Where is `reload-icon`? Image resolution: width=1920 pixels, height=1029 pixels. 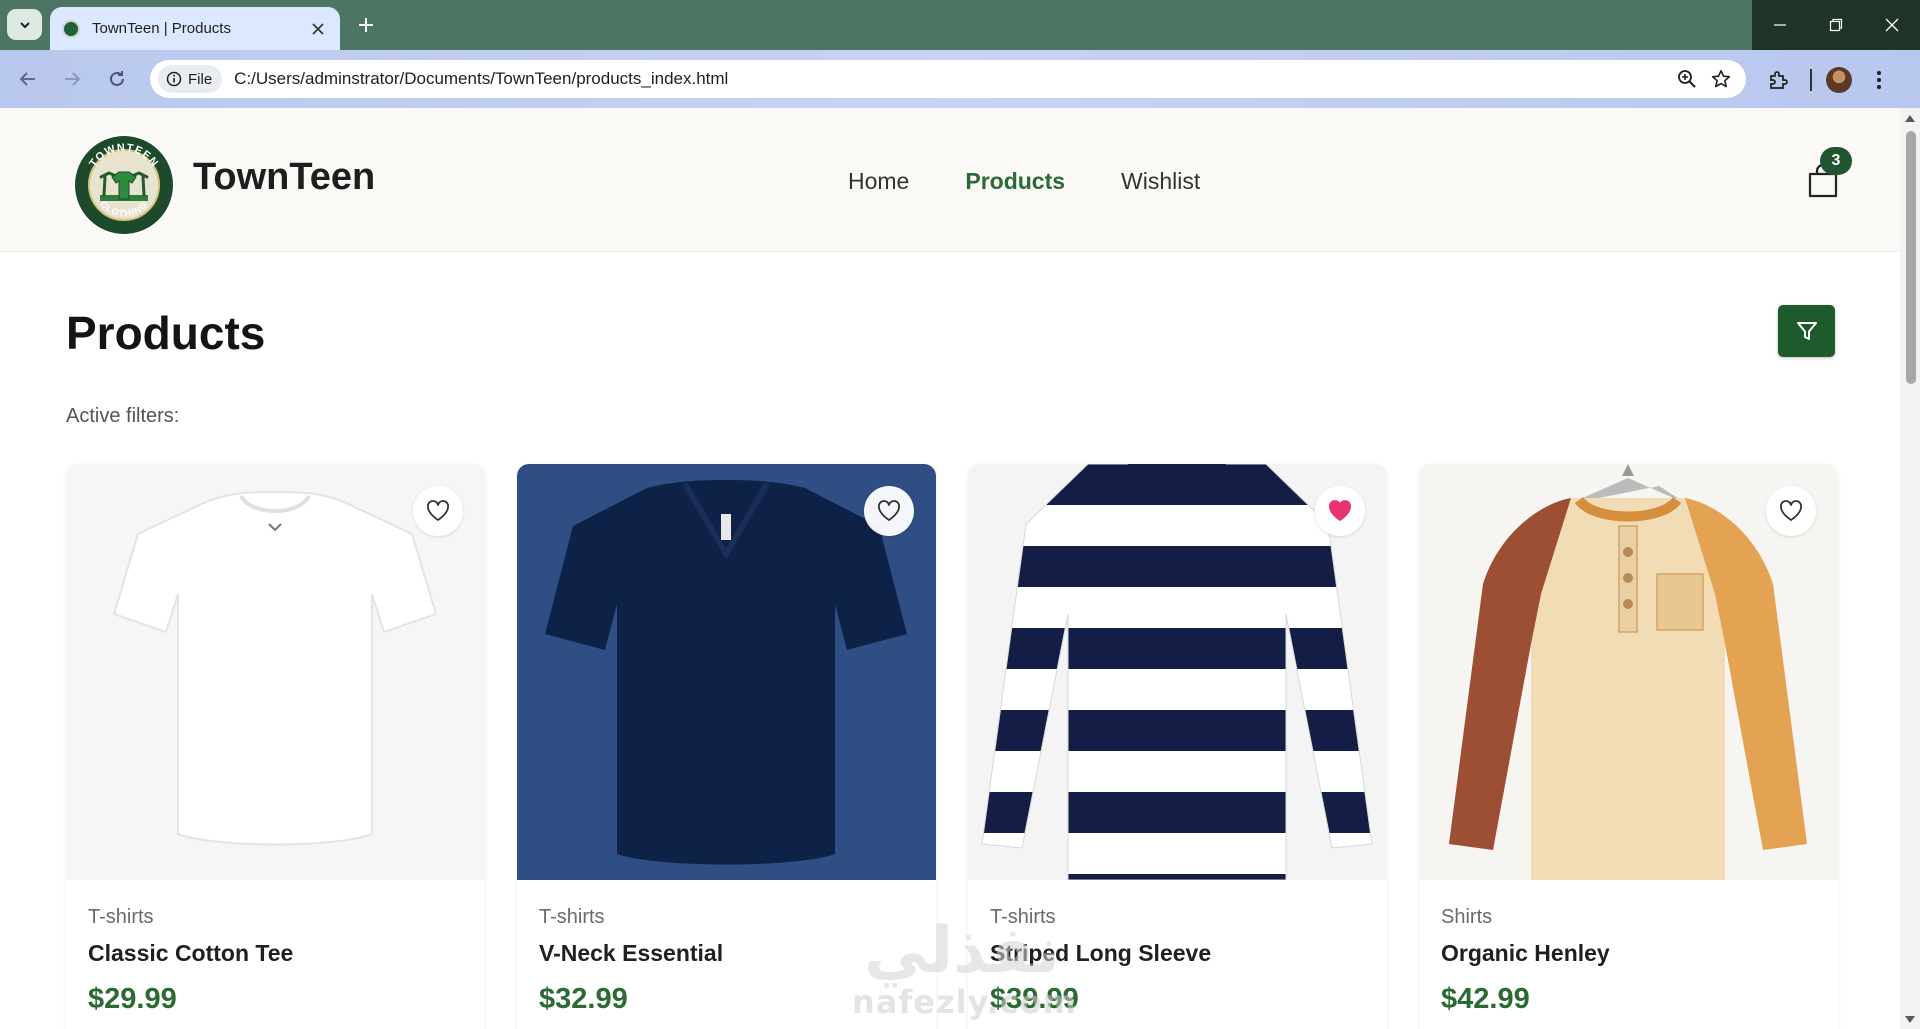 reload-icon is located at coordinates (117, 78).